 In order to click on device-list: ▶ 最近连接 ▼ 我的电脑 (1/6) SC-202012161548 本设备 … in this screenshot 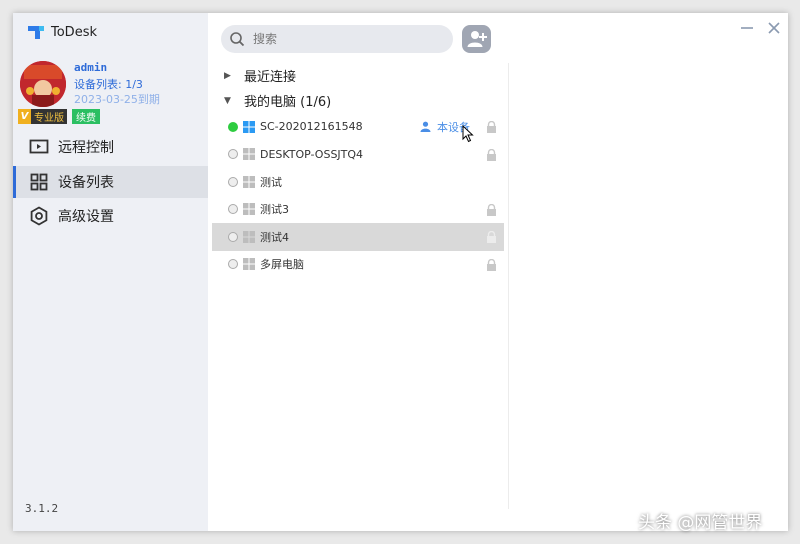, I will do `click(358, 170)`.